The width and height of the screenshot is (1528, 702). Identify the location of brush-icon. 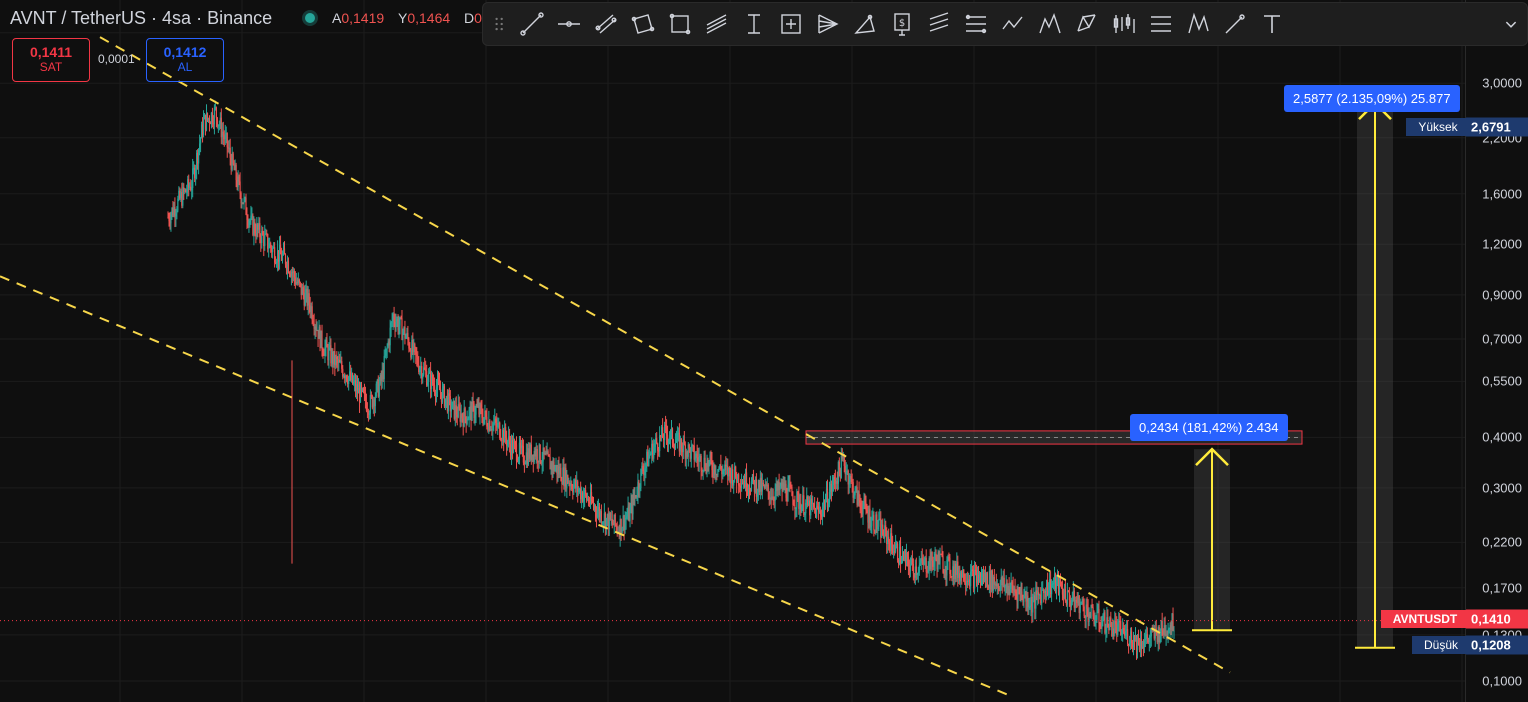
(1234, 24).